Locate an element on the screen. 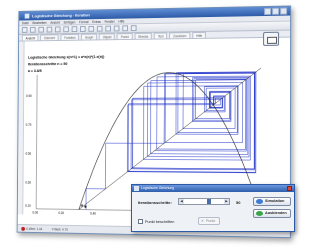  start-point-label: A is located at coordinates (82, 206).